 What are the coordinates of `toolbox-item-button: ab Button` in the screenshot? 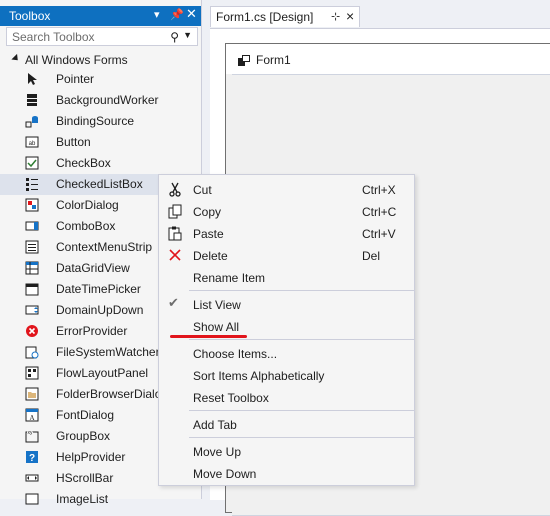 It's located at (80, 142).